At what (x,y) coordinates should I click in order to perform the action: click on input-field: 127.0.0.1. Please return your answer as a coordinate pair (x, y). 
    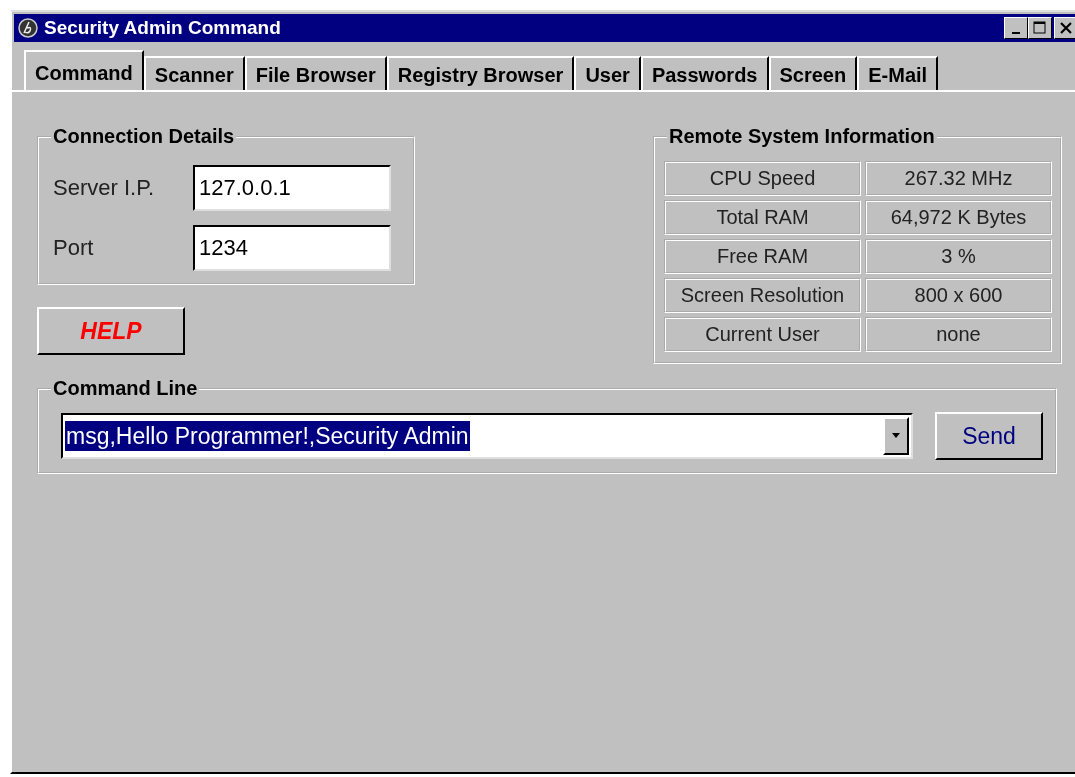
    Looking at the image, I should click on (292, 188).